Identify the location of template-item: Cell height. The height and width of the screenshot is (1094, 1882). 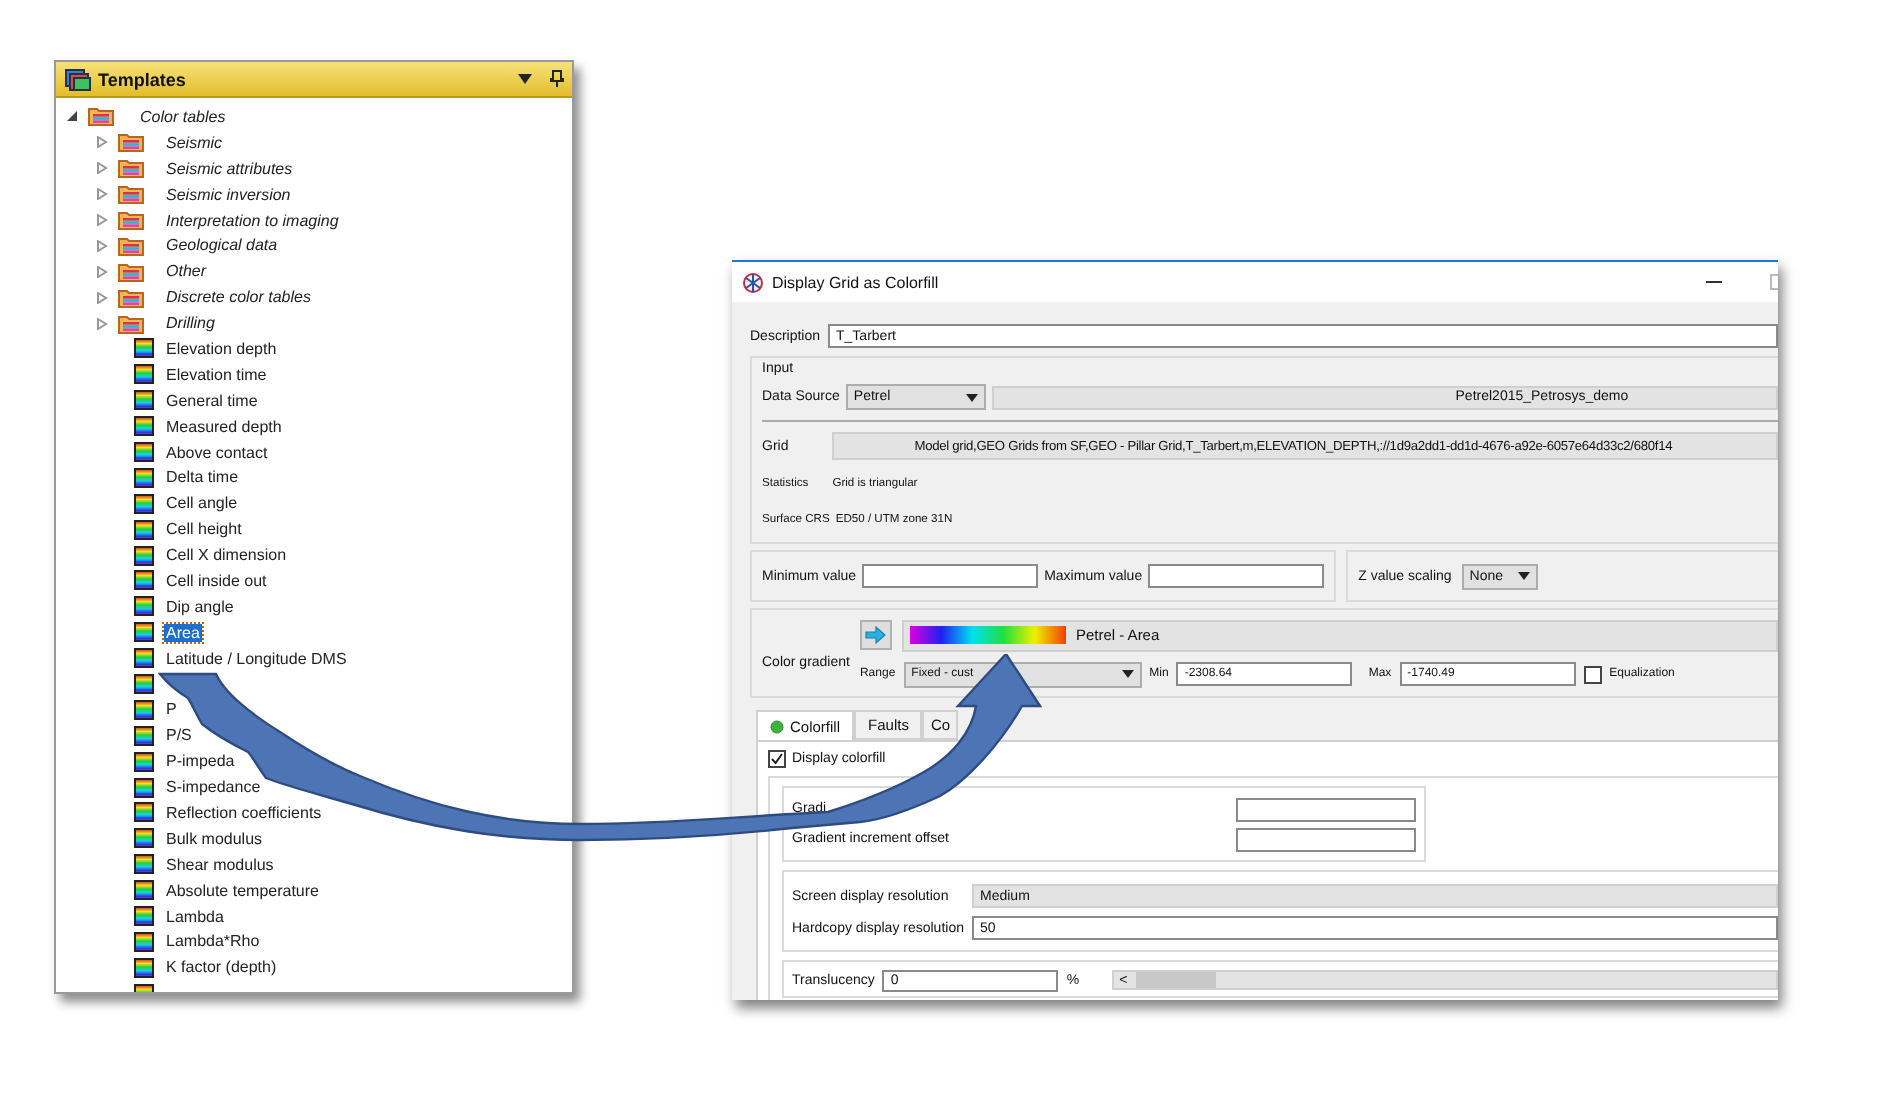
(204, 529).